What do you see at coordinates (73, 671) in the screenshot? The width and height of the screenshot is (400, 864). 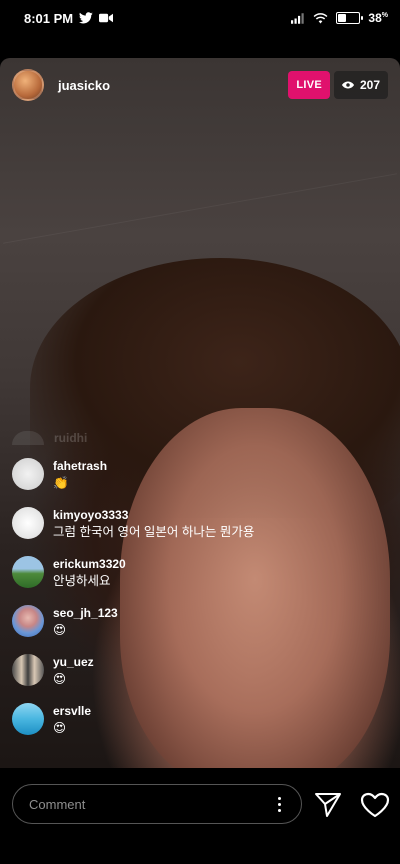 I see `comment-text: yu_uez 😍` at bounding box center [73, 671].